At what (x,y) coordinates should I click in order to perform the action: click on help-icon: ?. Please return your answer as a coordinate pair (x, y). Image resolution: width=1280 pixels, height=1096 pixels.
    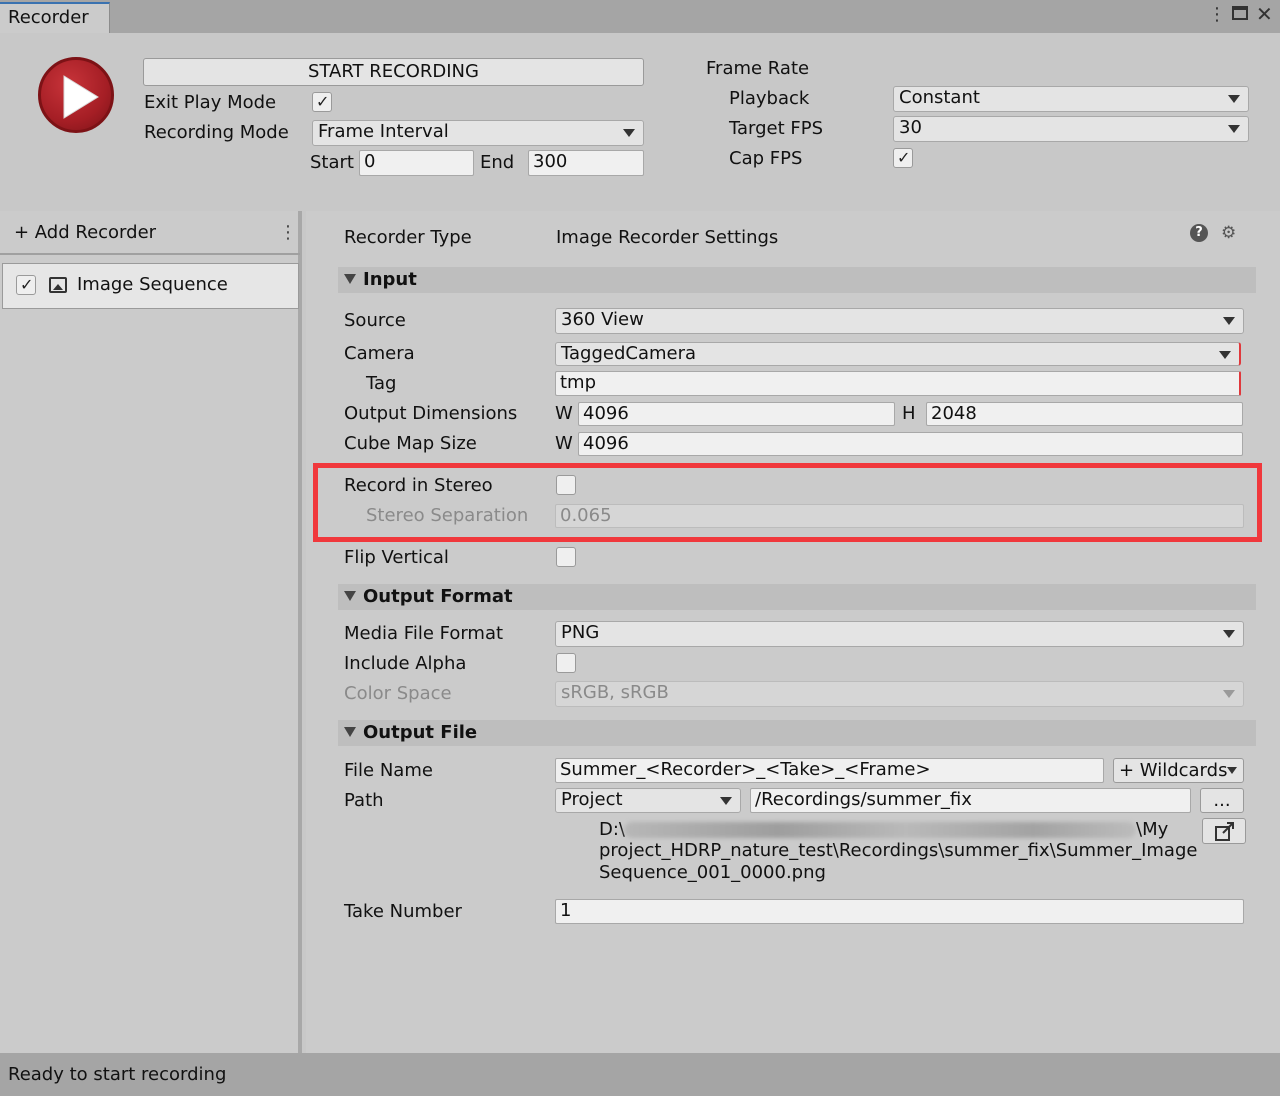
    Looking at the image, I should click on (1199, 233).